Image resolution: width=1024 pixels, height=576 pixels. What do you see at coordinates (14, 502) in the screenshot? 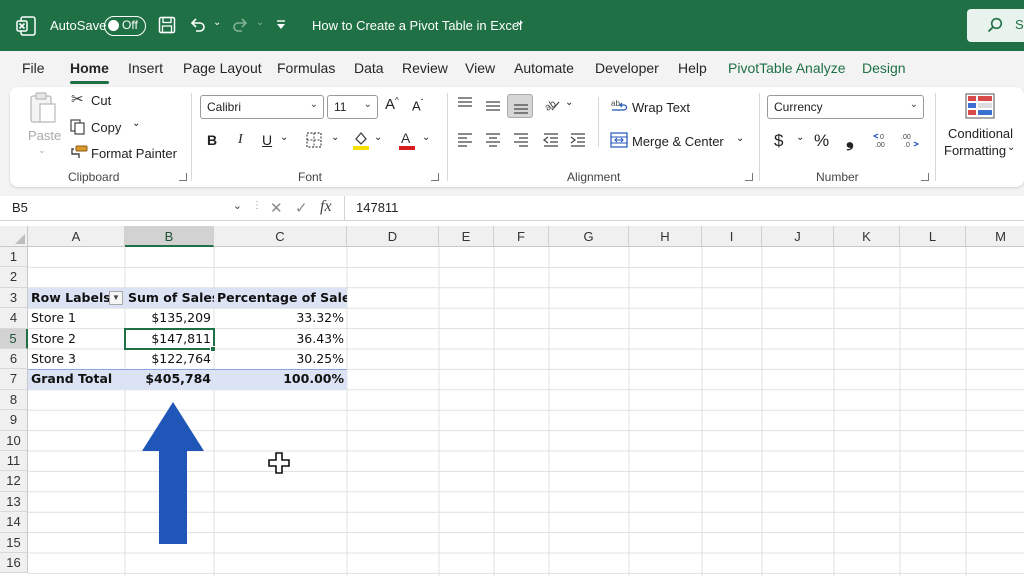
I see `row-header: 13` at bounding box center [14, 502].